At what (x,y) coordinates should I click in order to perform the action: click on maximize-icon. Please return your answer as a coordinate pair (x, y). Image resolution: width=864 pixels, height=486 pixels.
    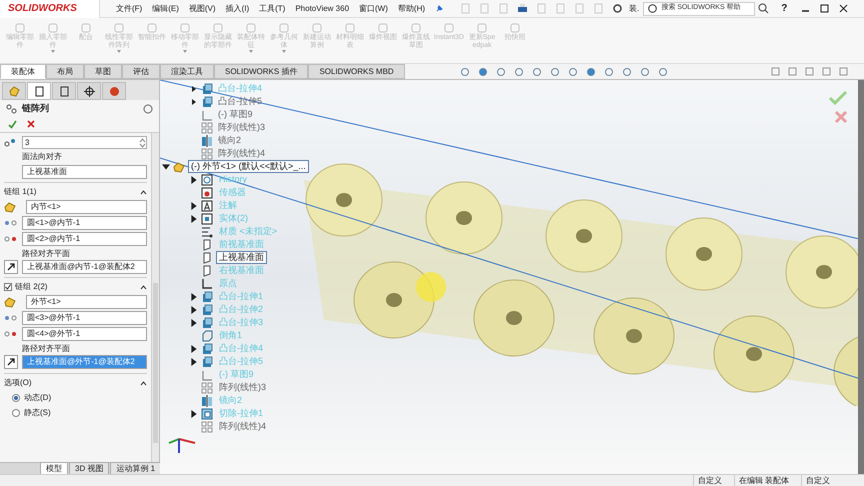
    Looking at the image, I should click on (825, 8).